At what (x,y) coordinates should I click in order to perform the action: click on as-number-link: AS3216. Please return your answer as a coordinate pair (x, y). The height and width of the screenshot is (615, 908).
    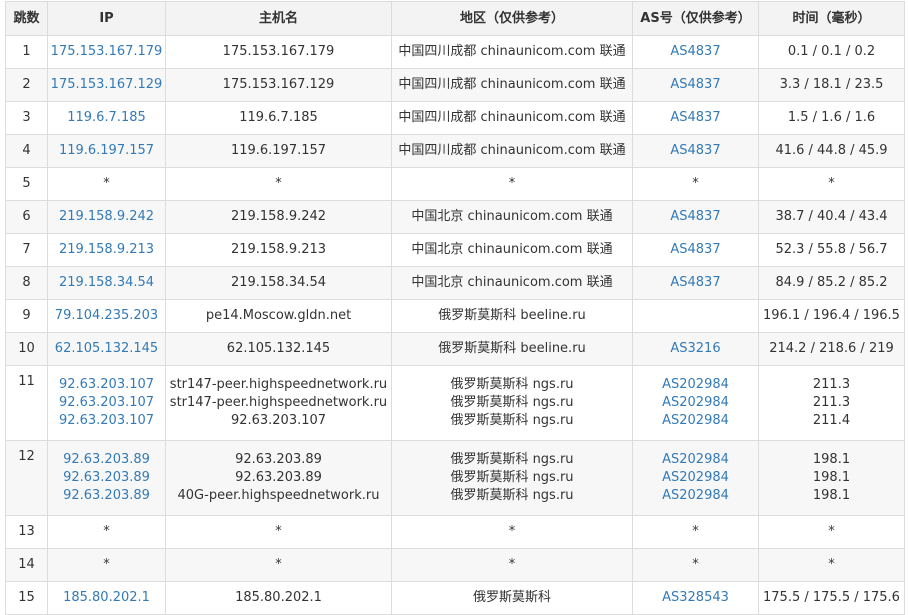
    Looking at the image, I should click on (695, 349).